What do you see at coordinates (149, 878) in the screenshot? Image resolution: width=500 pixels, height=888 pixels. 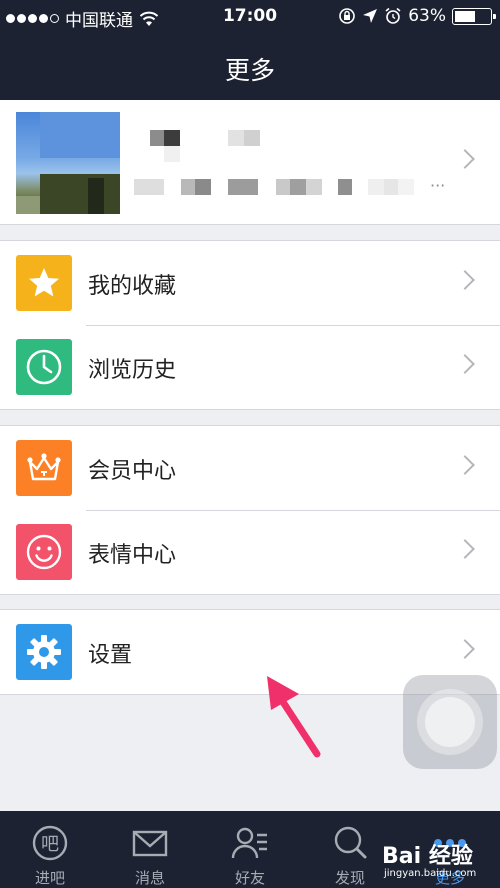 I see `tab-label: 消息` at bounding box center [149, 878].